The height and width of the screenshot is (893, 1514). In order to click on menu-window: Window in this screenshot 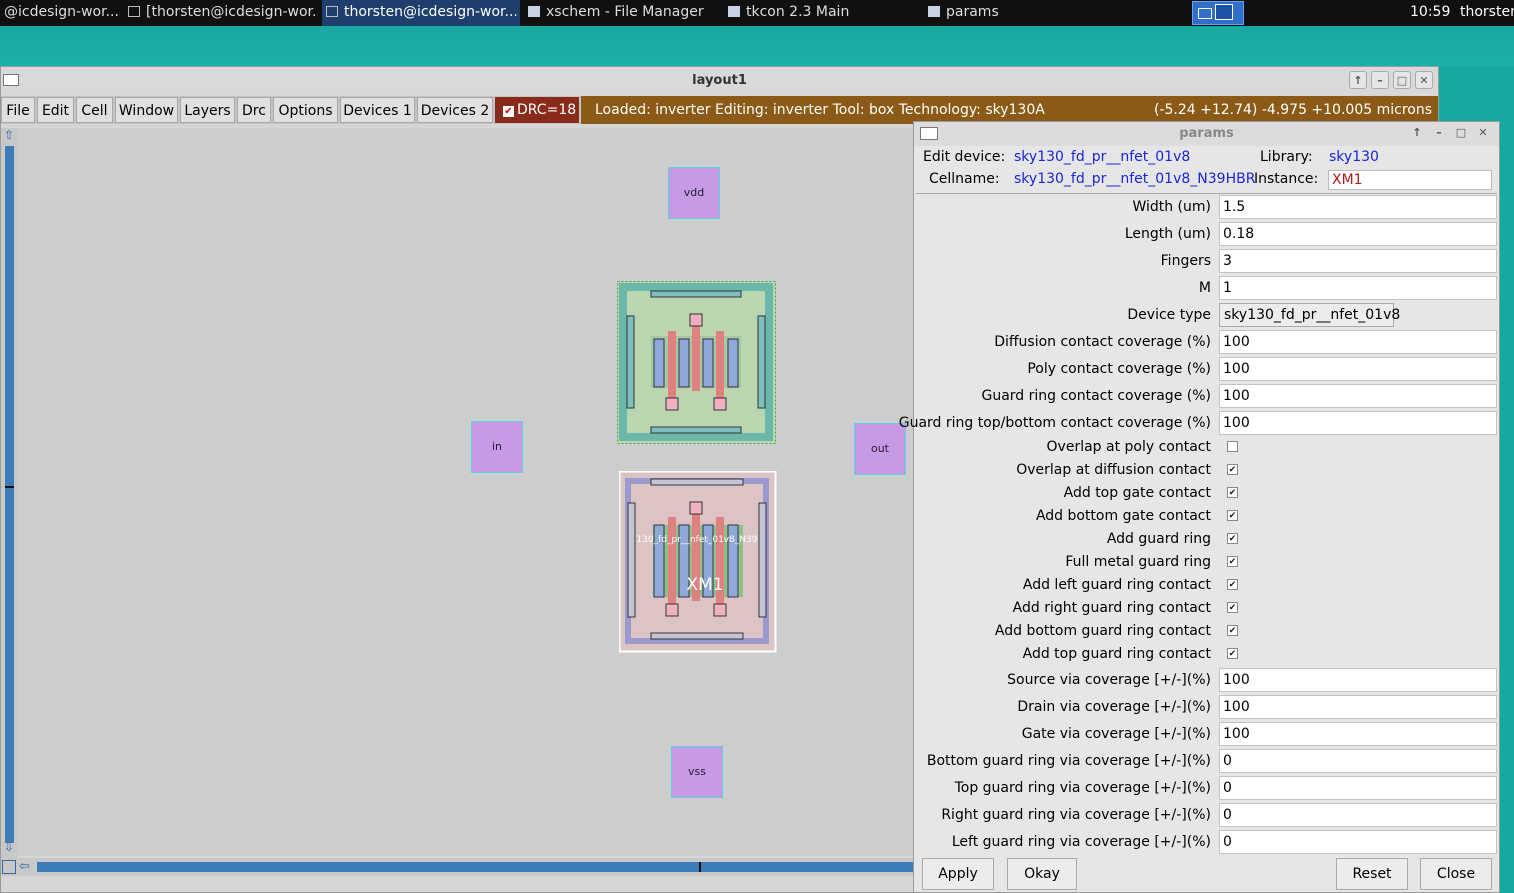, I will do `click(146, 110)`.